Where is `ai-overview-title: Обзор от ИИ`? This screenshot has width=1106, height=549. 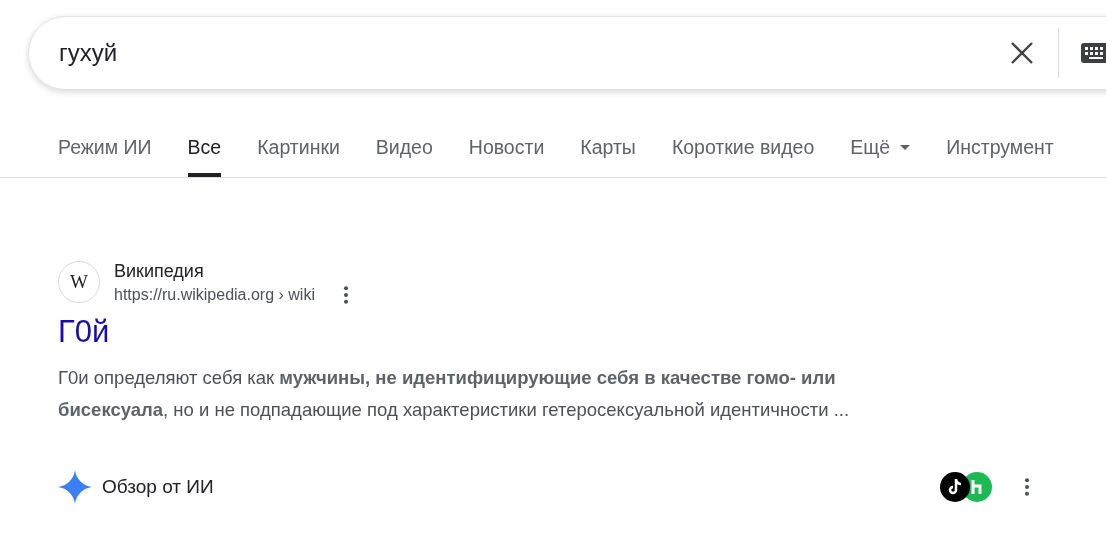 ai-overview-title: Обзор от ИИ is located at coordinates (158, 487).